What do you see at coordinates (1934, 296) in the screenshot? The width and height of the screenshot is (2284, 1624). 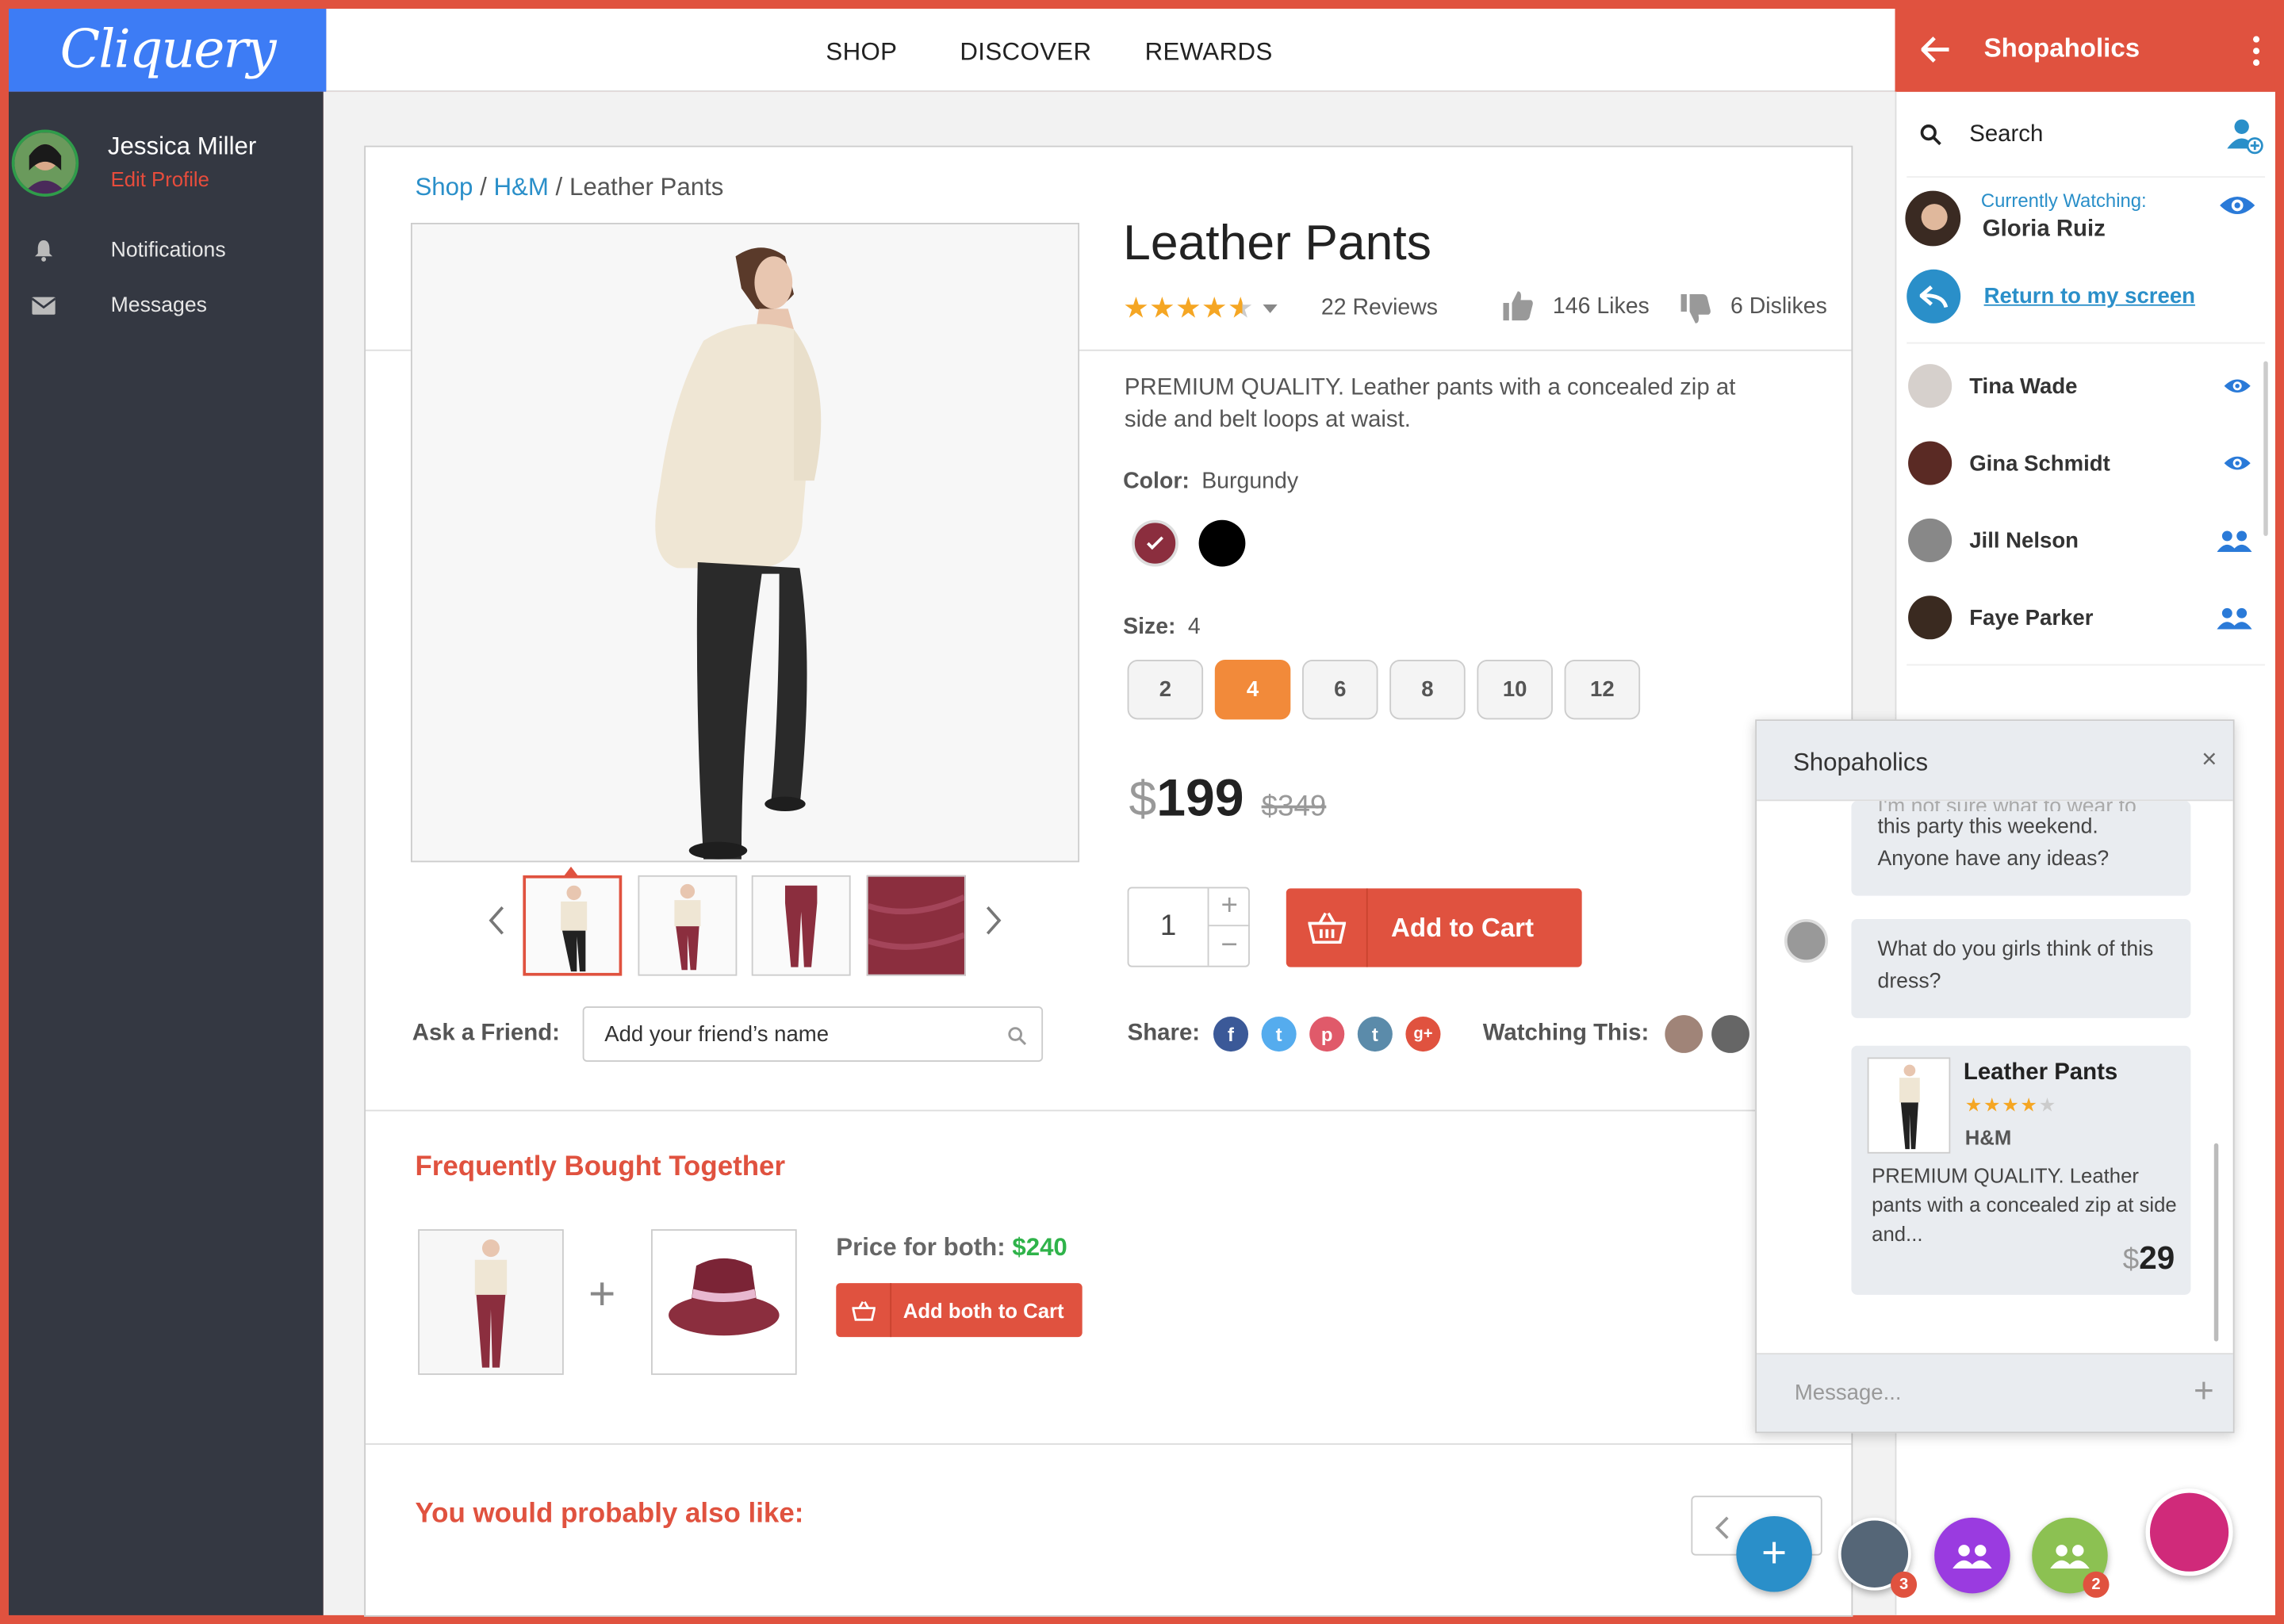 I see `return-icon` at bounding box center [1934, 296].